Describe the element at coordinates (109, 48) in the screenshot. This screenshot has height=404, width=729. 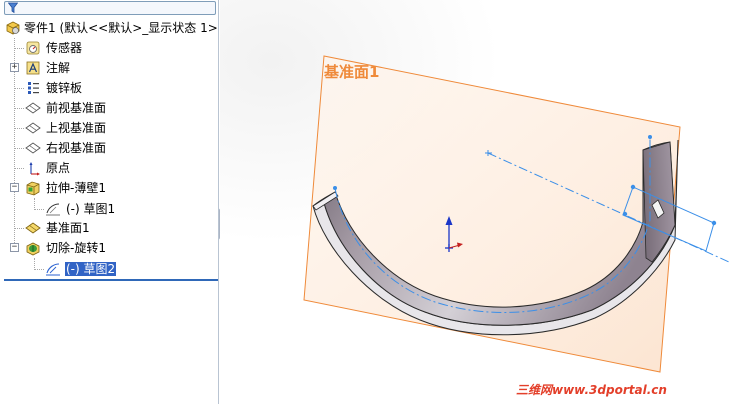
I see `tree-item-sensors: 传感器` at that location.